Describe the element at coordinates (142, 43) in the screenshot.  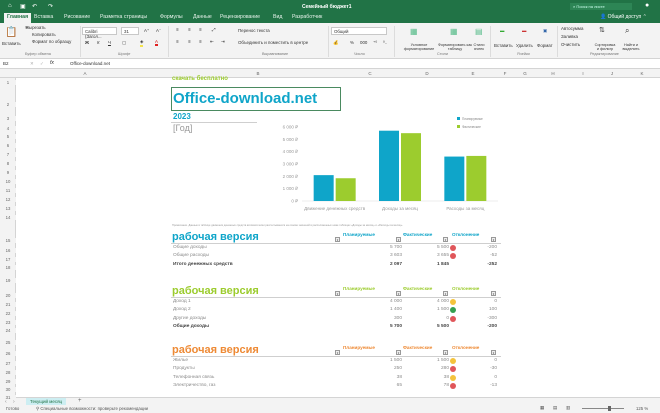
I see `fill-color-icon: ◈` at that location.